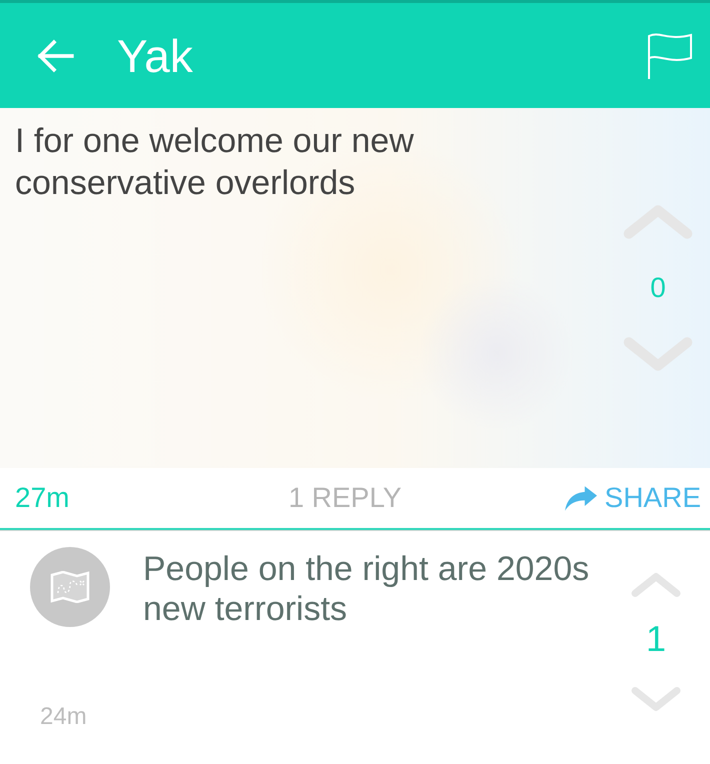 This screenshot has width=710, height=764. I want to click on reply-time: 24m, so click(63, 717).